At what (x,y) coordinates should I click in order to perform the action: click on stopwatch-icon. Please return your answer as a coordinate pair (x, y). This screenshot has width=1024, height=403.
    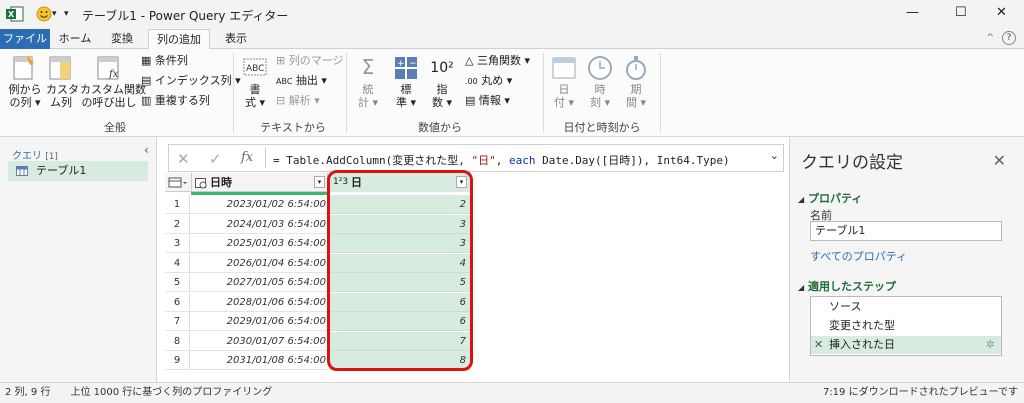
    Looking at the image, I should click on (636, 68).